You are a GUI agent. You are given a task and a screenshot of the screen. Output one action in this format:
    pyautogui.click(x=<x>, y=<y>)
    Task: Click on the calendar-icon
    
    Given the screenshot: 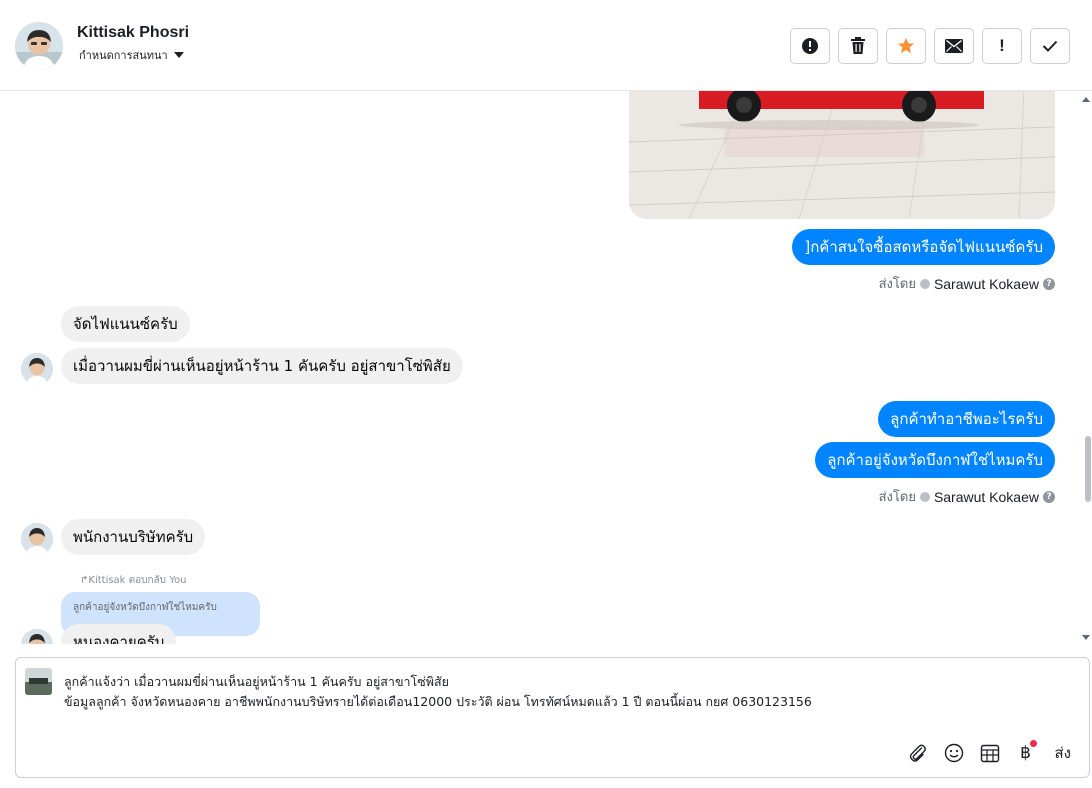 What is the action you would take?
    pyautogui.click(x=989, y=753)
    